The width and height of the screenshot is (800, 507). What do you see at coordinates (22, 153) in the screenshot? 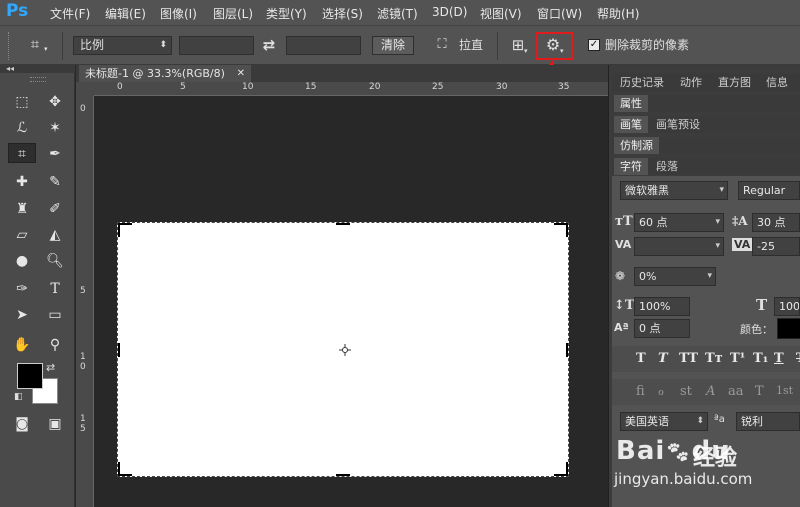
I see `crop-tool-icon: ⌗` at bounding box center [22, 153].